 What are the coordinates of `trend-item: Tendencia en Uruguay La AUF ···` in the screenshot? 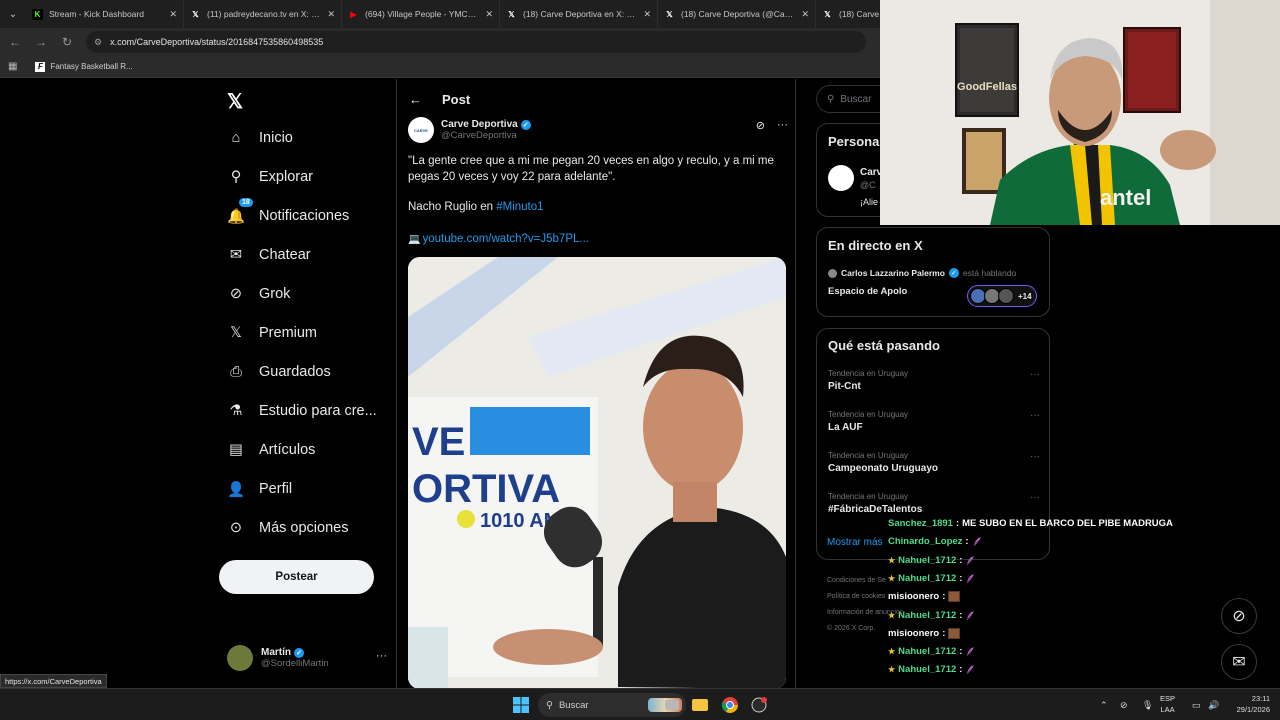 It's located at (934, 421).